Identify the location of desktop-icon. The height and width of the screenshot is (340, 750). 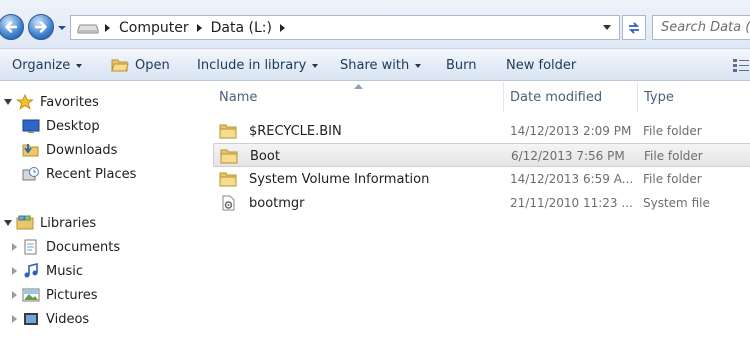
(31, 126).